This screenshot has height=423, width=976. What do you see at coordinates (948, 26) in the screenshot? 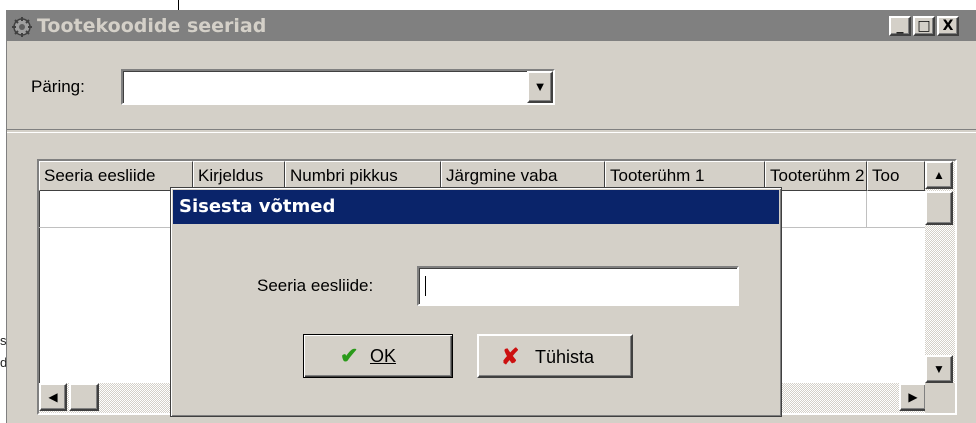
I see `close-button: X` at bounding box center [948, 26].